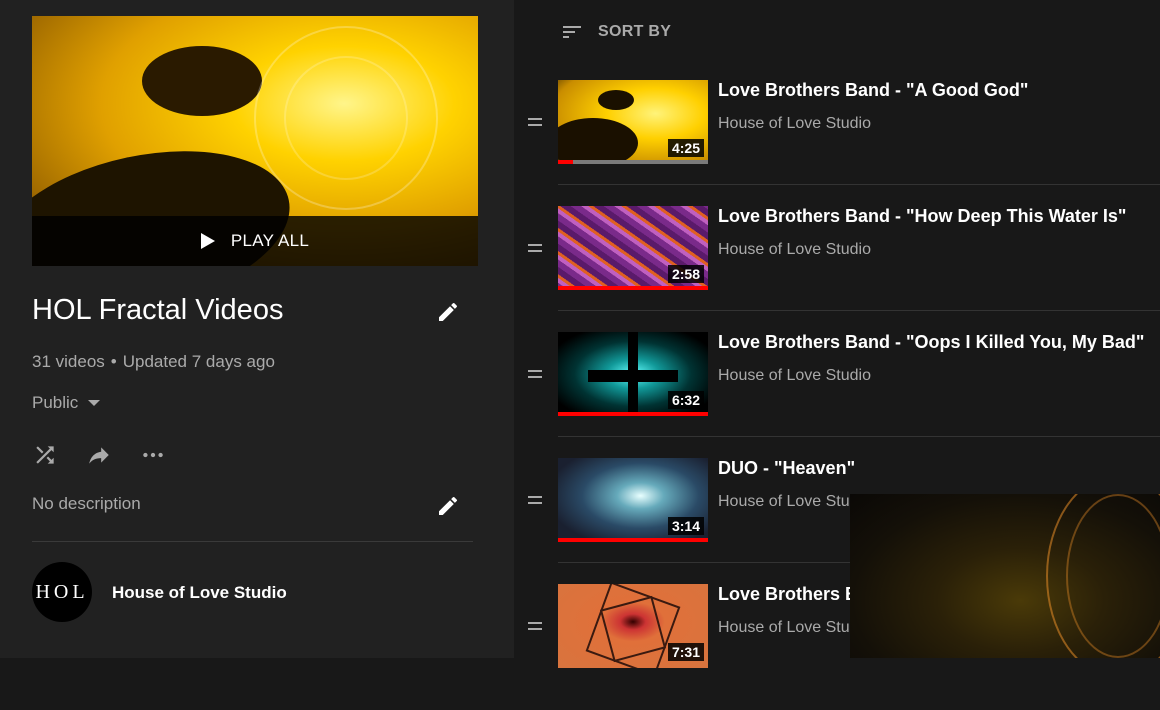 The width and height of the screenshot is (1160, 710). I want to click on playlist-stats: 31 videos • Updated 7 days ago, so click(153, 362).